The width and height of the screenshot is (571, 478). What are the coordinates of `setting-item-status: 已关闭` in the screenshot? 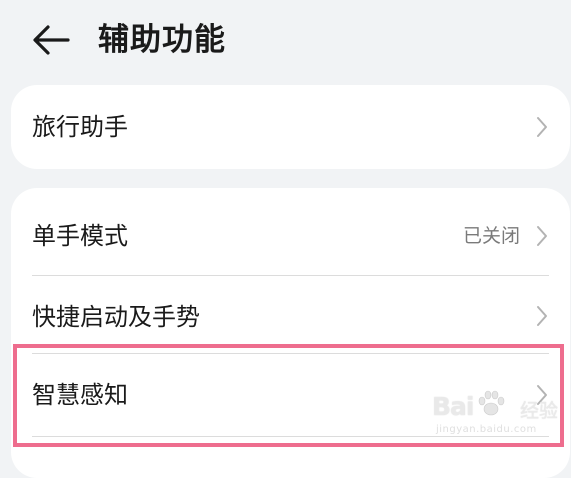 It's located at (491, 236).